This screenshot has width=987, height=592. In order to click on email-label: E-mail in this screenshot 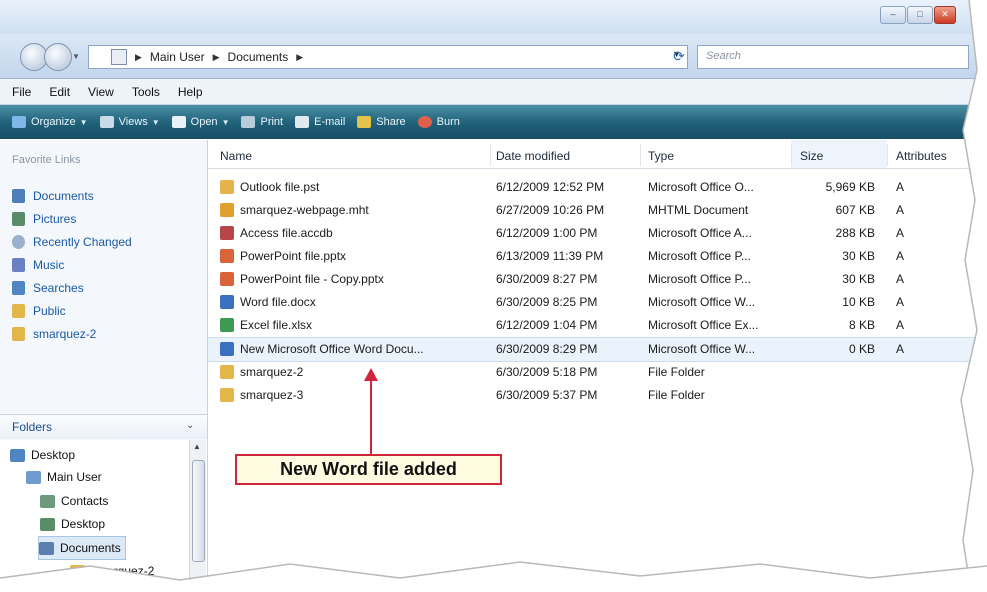, I will do `click(330, 122)`.